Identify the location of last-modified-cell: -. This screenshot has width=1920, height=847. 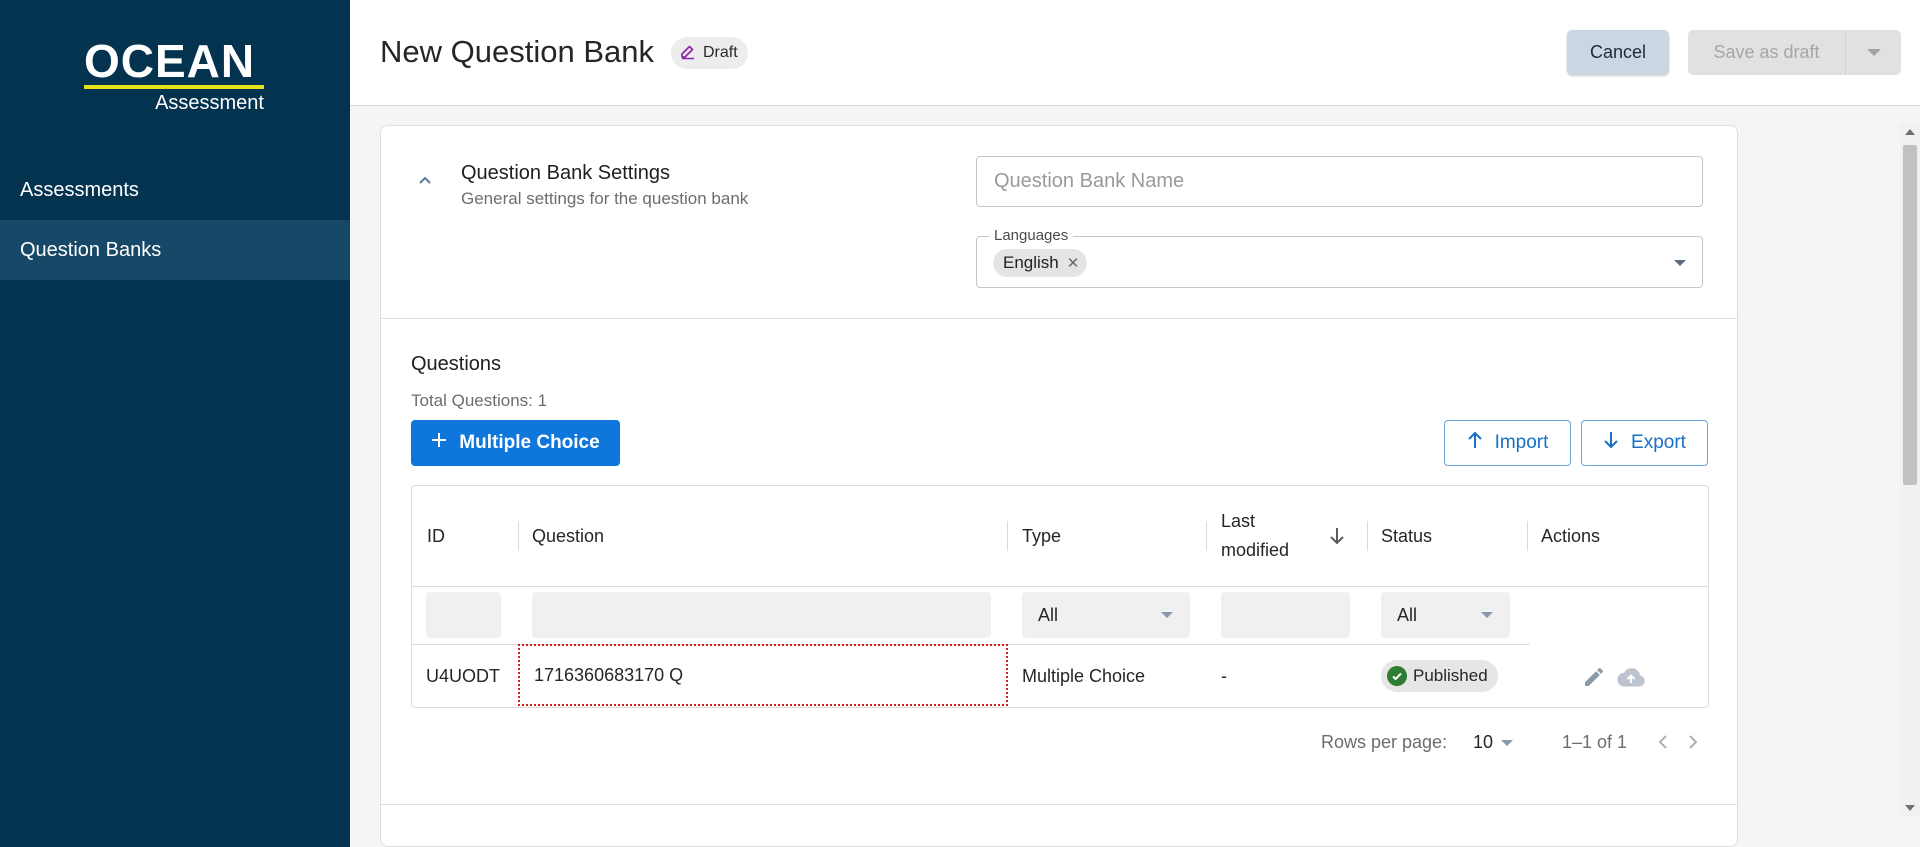
(1224, 675).